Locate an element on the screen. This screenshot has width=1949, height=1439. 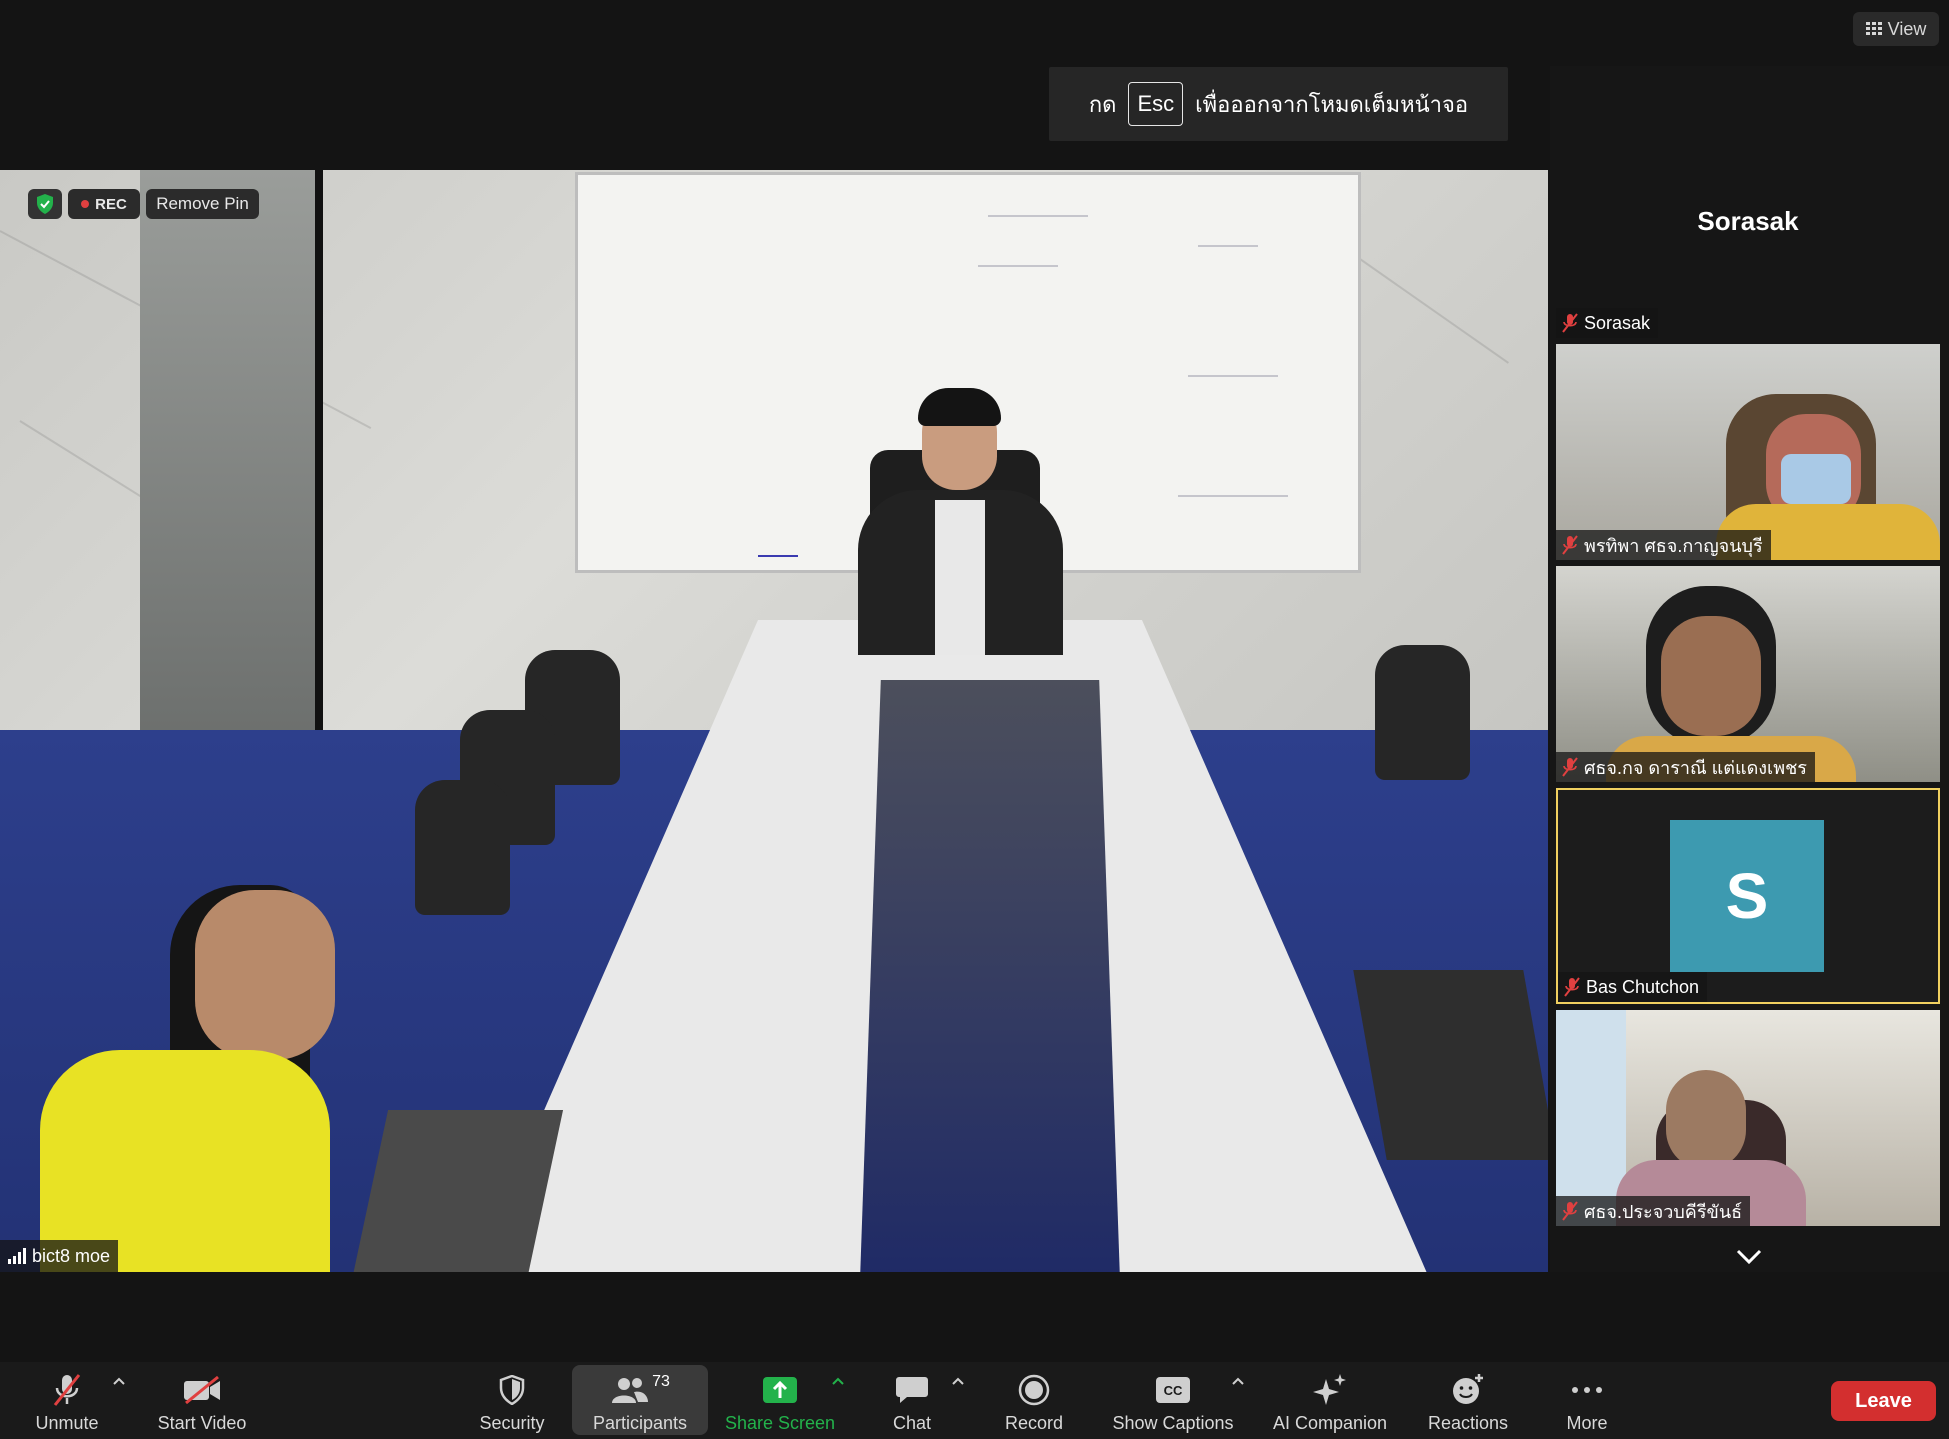
table-center-gap is located at coordinates (990, 976).